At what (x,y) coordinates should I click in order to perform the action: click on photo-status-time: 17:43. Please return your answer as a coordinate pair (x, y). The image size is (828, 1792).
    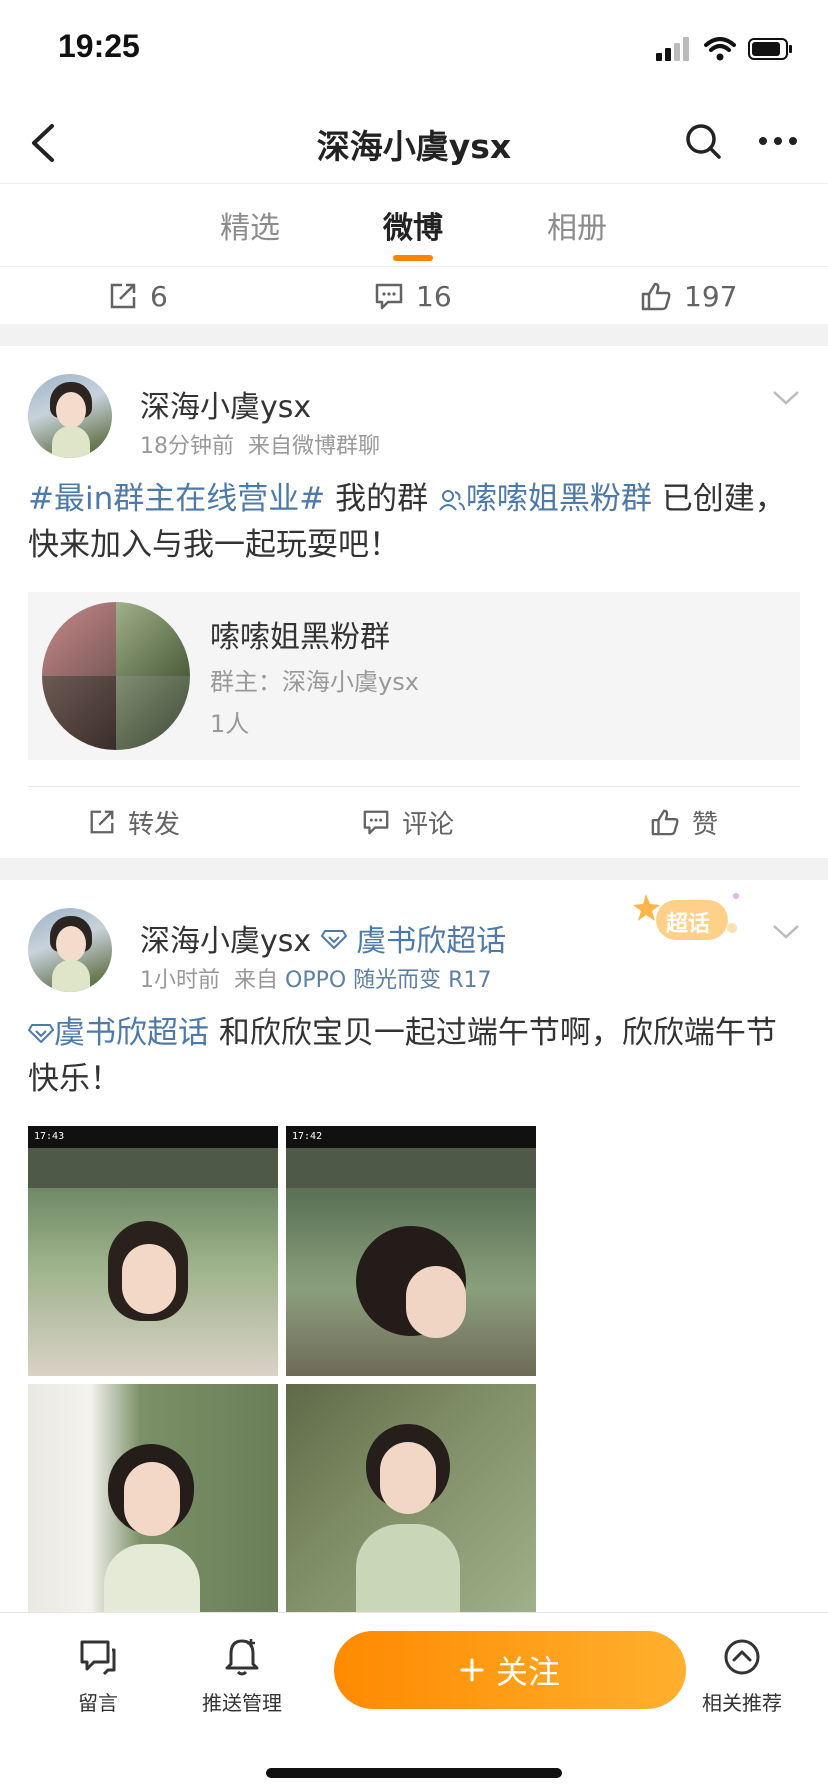
    Looking at the image, I should click on (49, 1136).